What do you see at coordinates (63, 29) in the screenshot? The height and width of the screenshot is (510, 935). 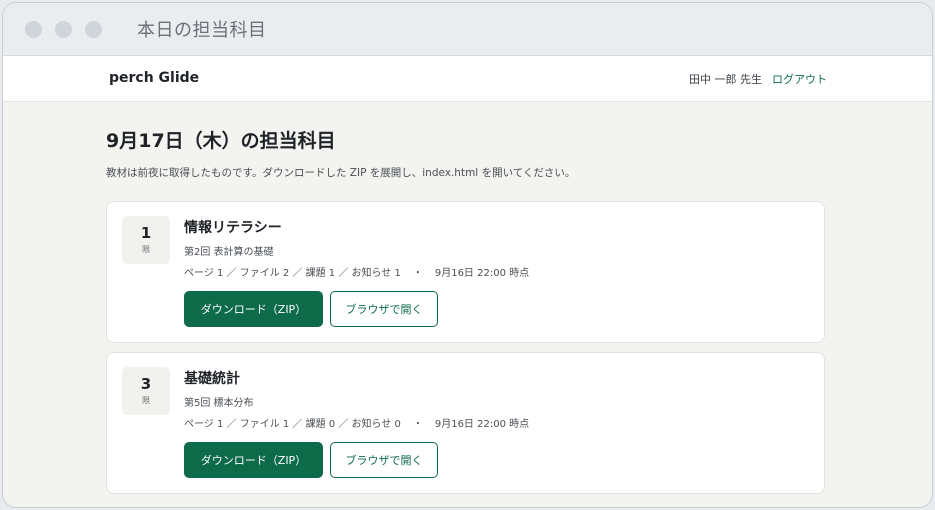 I see `window-minimize-dot` at bounding box center [63, 29].